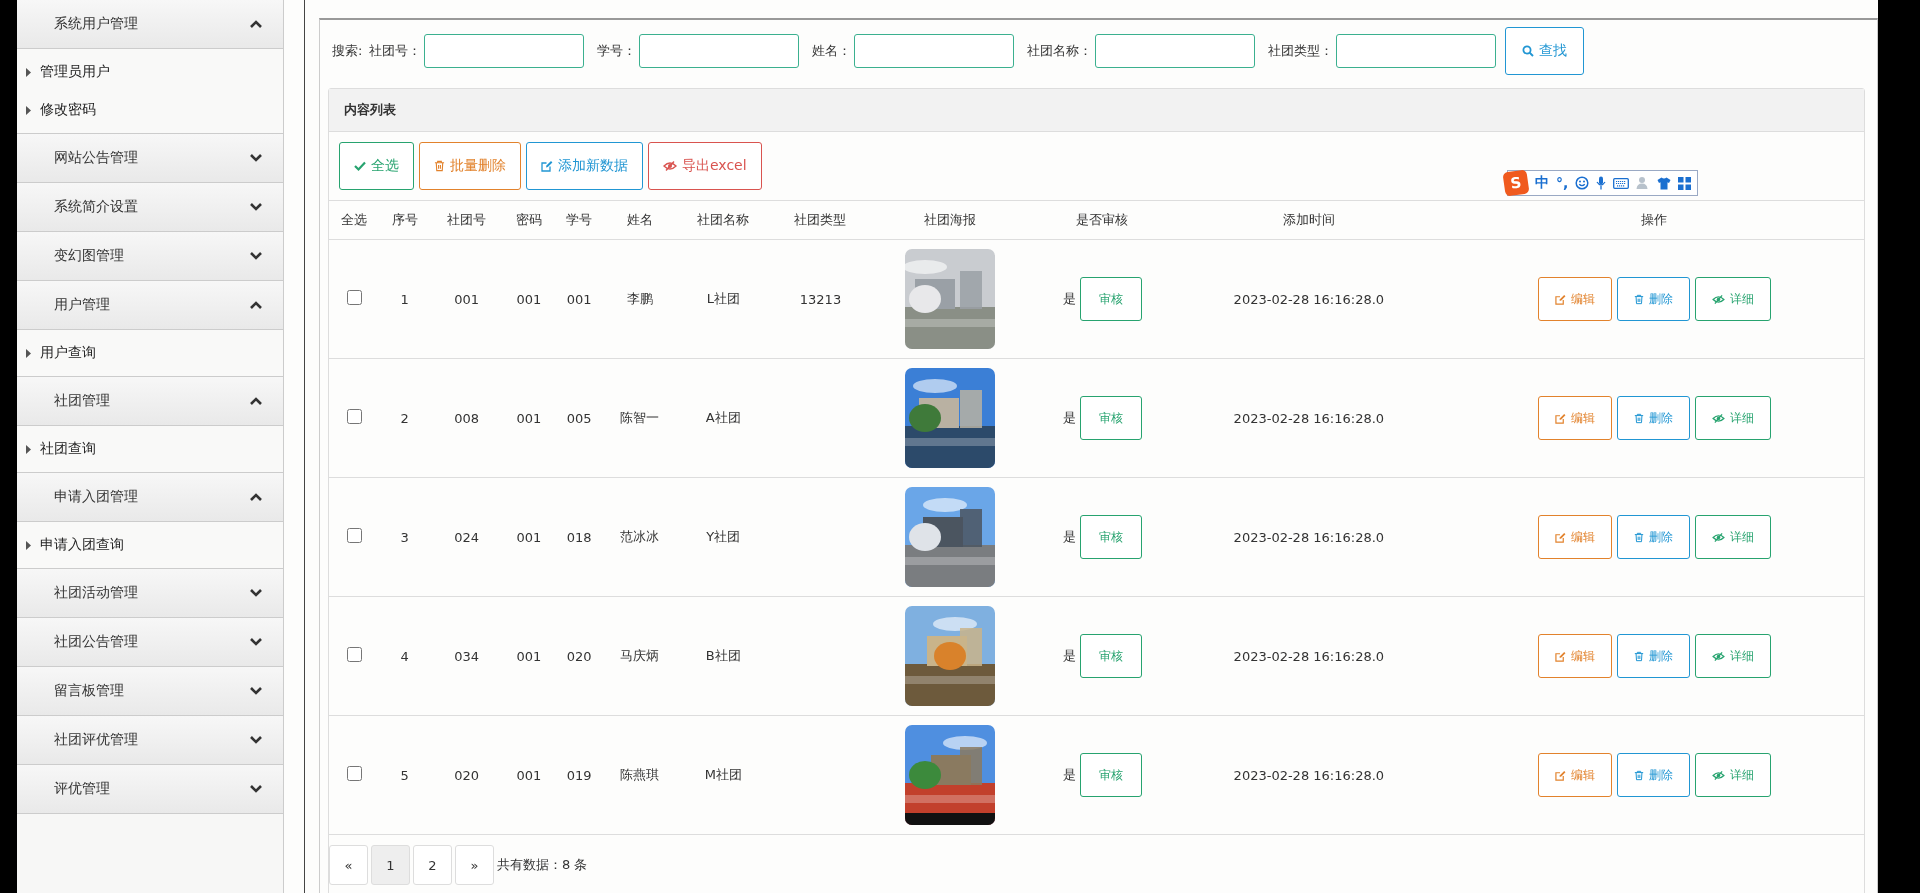 This screenshot has width=1920, height=893. Describe the element at coordinates (723, 655) in the screenshot. I see `table-cell: B社团` at that location.